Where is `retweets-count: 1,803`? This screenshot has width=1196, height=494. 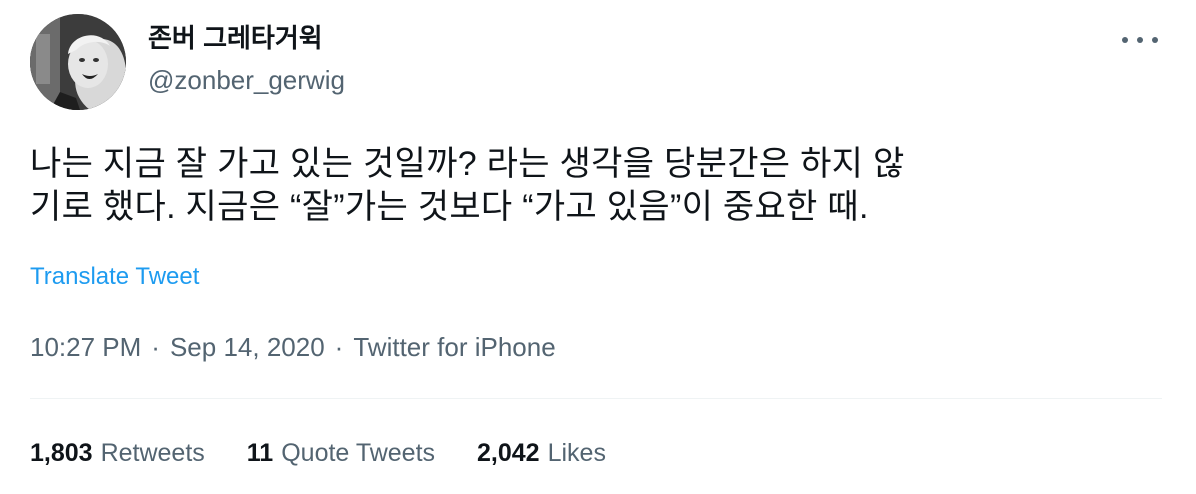
retweets-count: 1,803 is located at coordinates (61, 453).